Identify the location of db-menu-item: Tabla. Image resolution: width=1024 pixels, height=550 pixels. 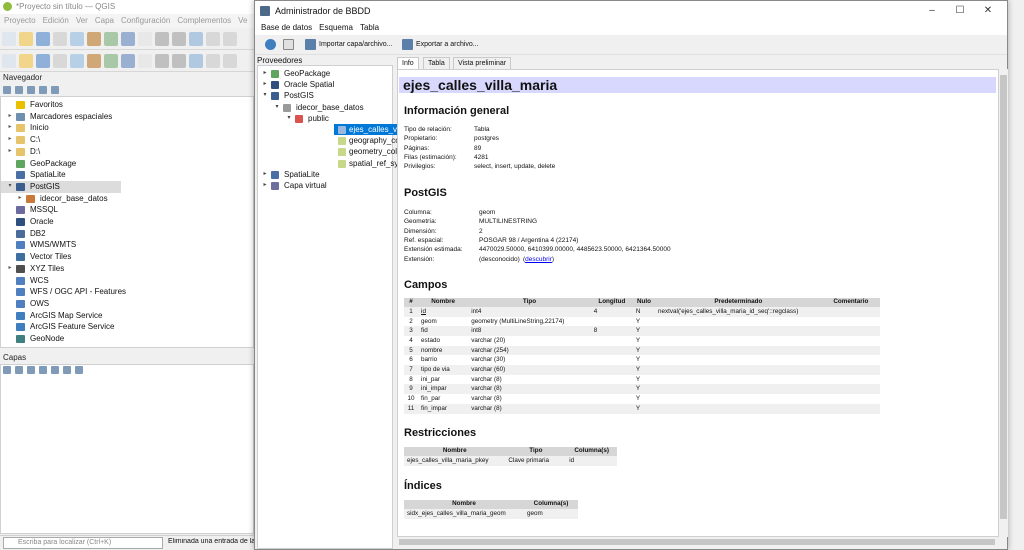
(369, 27).